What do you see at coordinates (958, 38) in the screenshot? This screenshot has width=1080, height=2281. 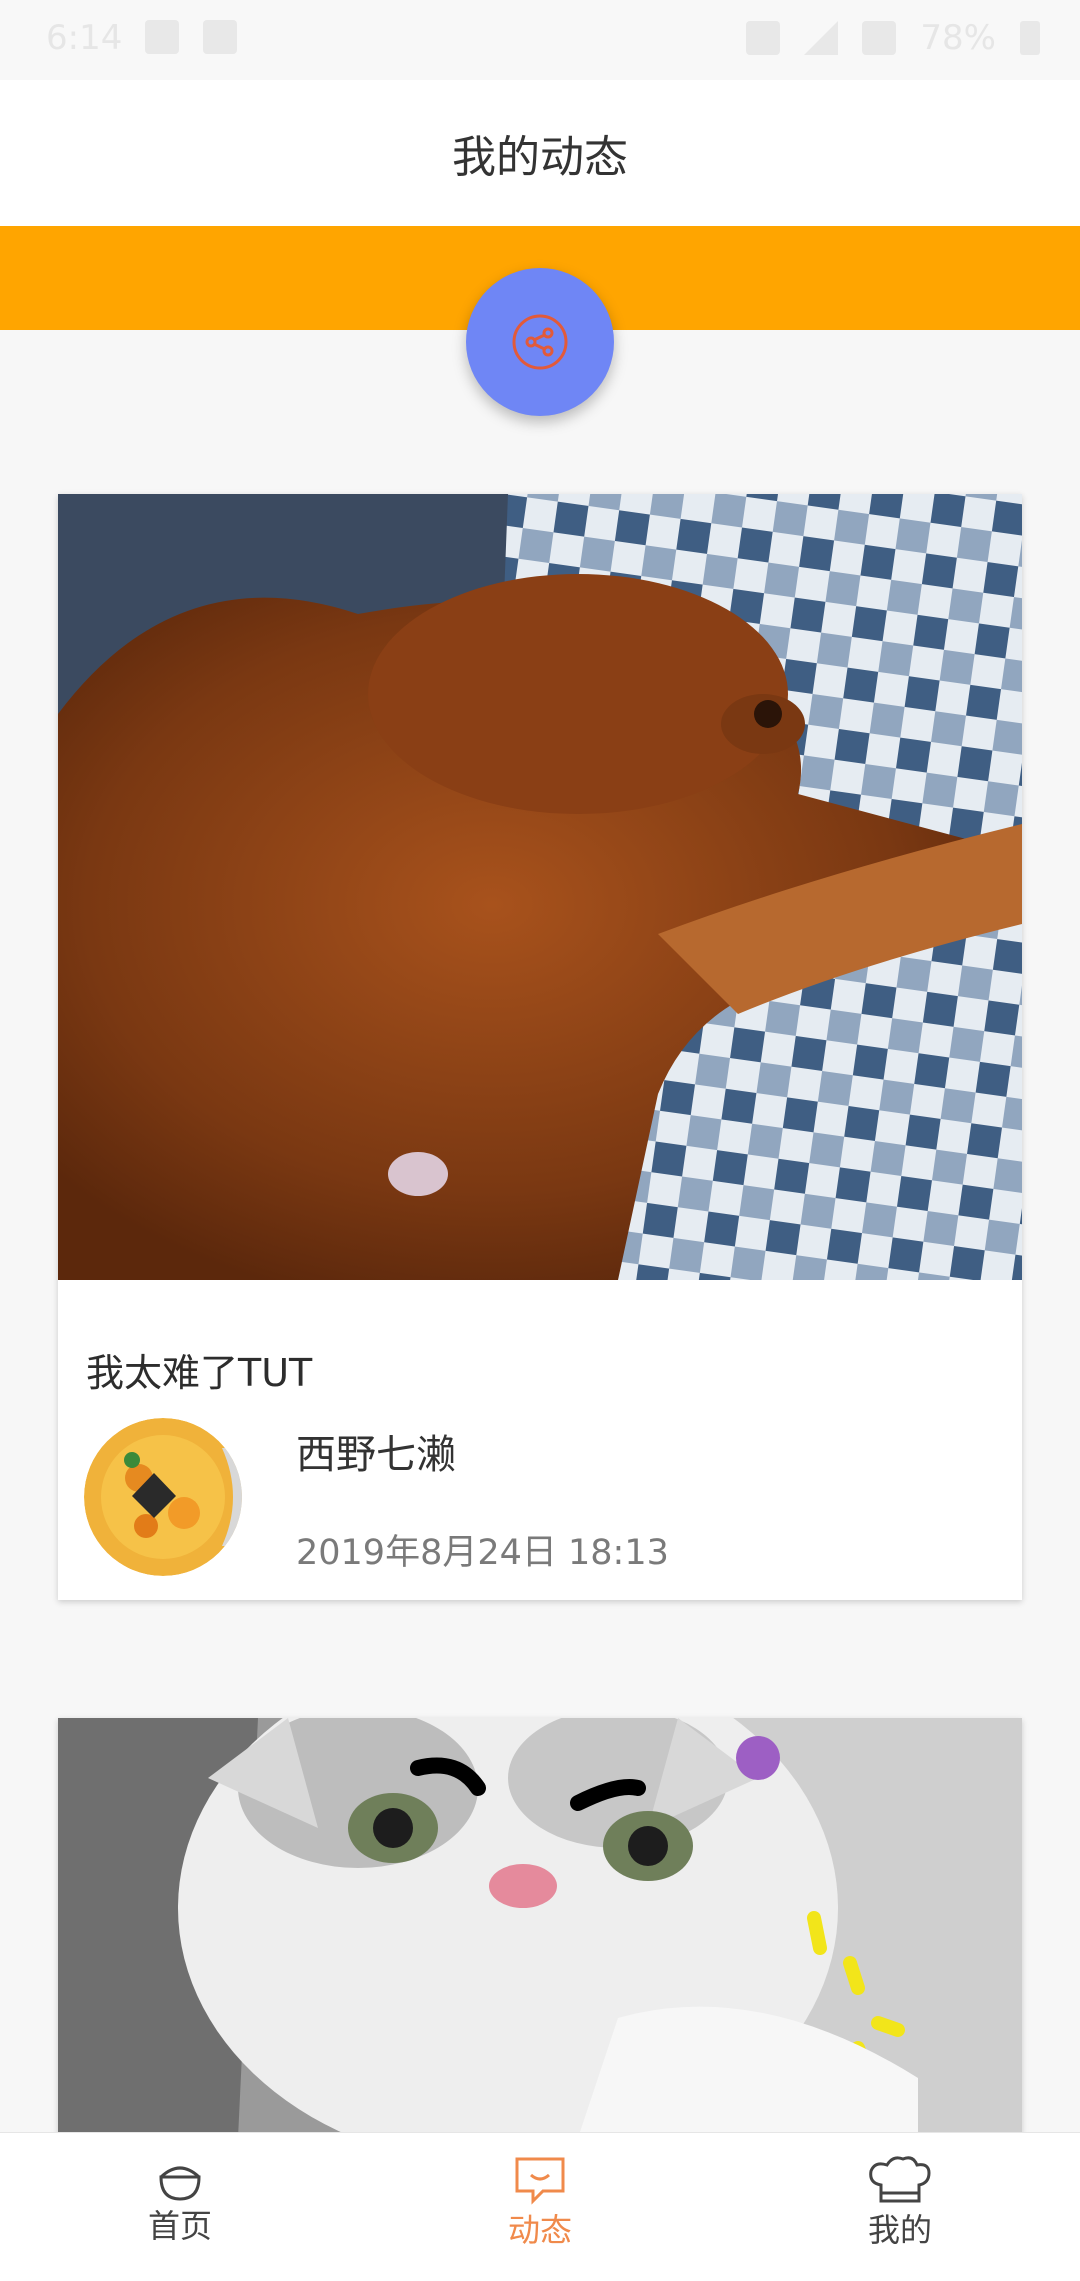 I see `battery-level: 78%` at bounding box center [958, 38].